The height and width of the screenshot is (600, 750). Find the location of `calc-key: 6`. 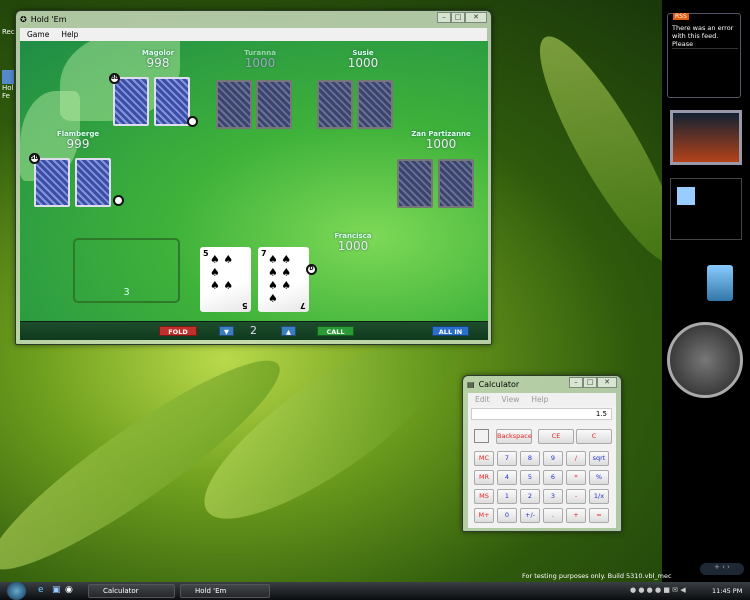

calc-key: 6 is located at coordinates (553, 477).